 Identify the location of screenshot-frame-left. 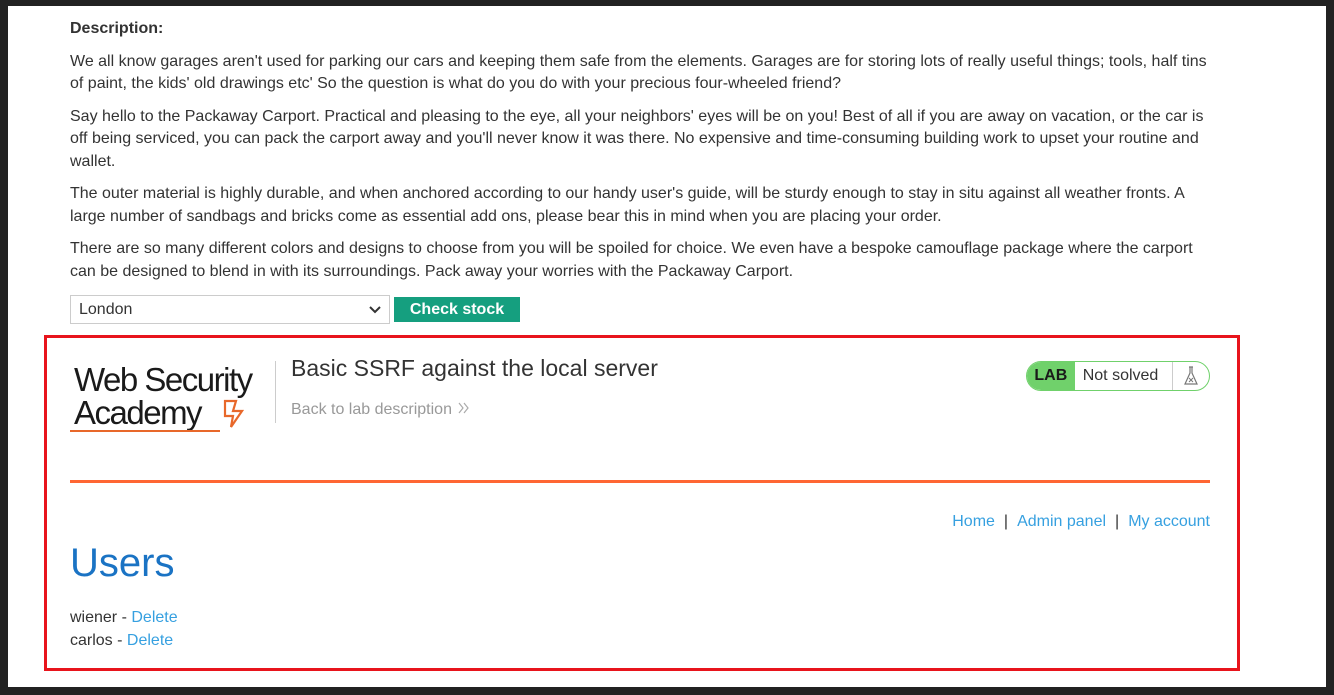
(4, 347).